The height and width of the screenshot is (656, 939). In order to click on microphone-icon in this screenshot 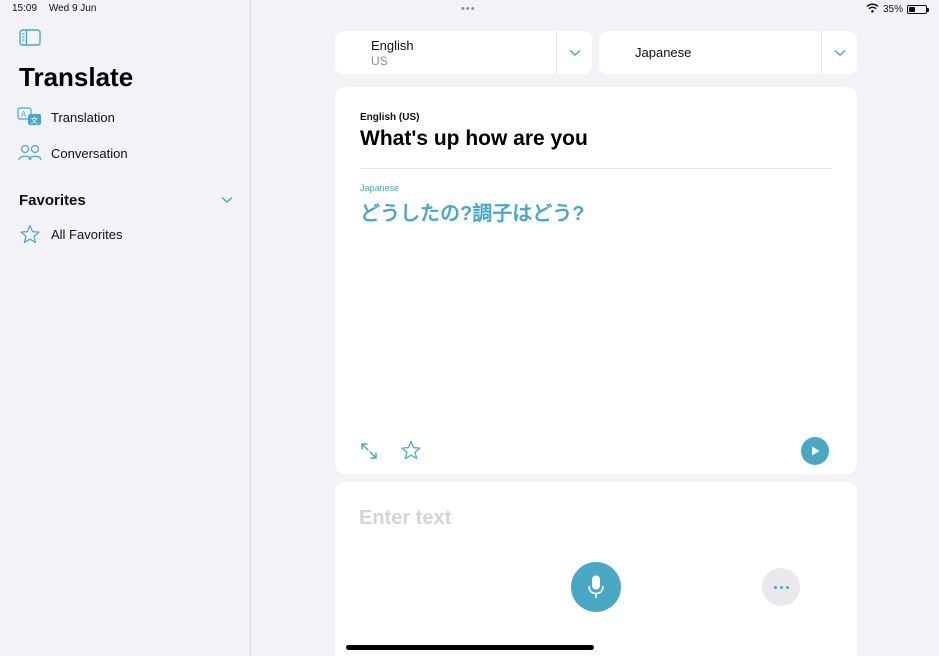, I will do `click(596, 586)`.